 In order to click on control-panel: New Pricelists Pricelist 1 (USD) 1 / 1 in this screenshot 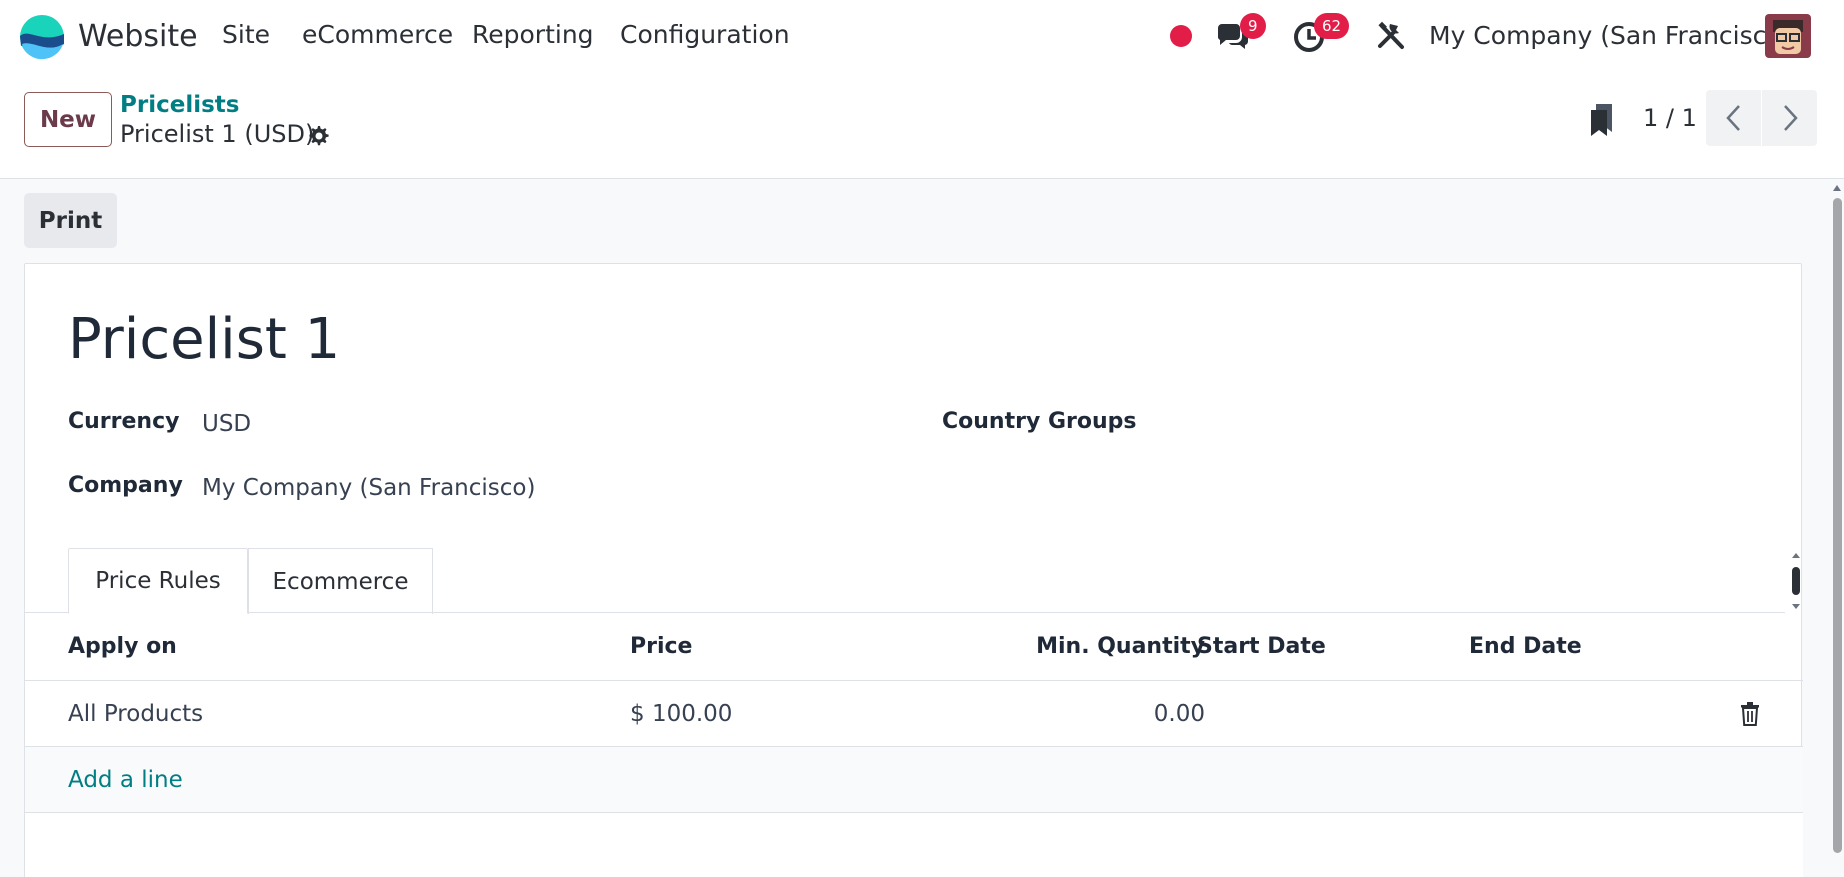, I will do `click(922, 125)`.